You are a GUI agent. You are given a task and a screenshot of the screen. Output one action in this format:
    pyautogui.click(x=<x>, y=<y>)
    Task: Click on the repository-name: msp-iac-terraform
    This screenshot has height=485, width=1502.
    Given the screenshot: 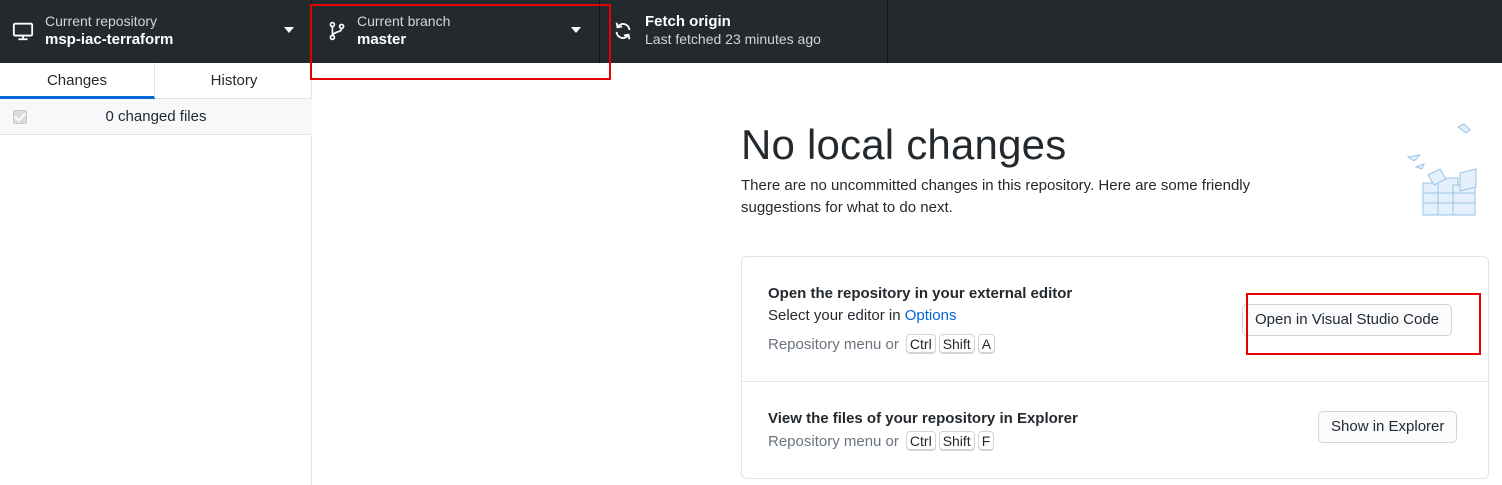 What is the action you would take?
    pyautogui.click(x=109, y=39)
    